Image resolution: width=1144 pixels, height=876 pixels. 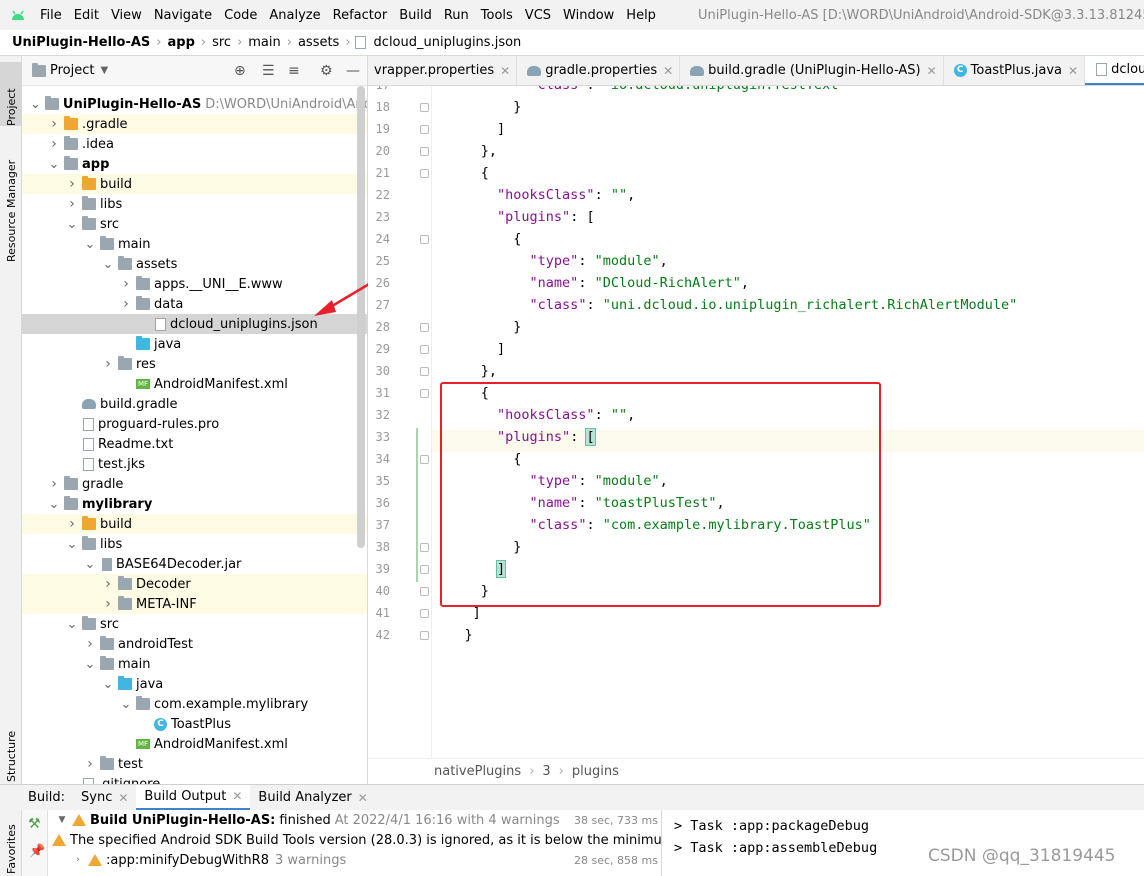 I want to click on menu-vcs: VCS, so click(x=538, y=15).